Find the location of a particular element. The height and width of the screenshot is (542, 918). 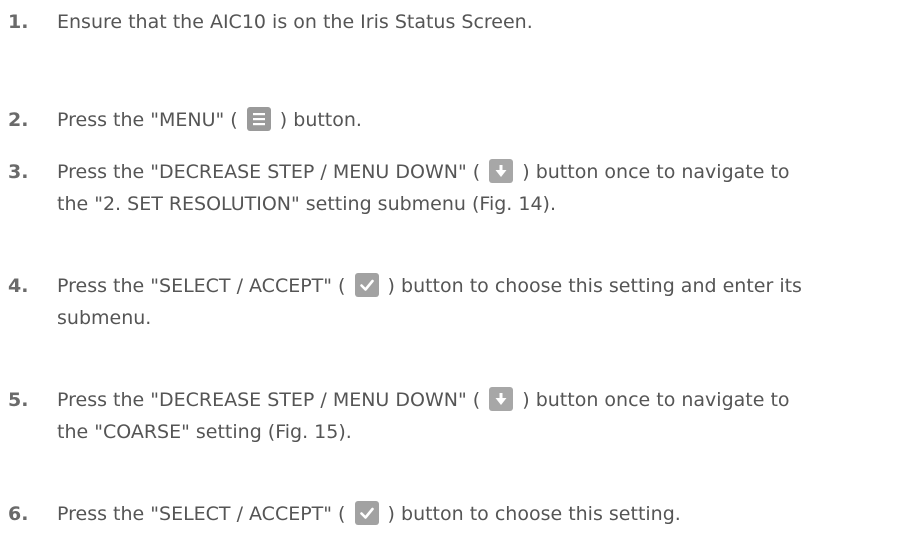

step-text-after-icon: ) button. is located at coordinates (317, 120).